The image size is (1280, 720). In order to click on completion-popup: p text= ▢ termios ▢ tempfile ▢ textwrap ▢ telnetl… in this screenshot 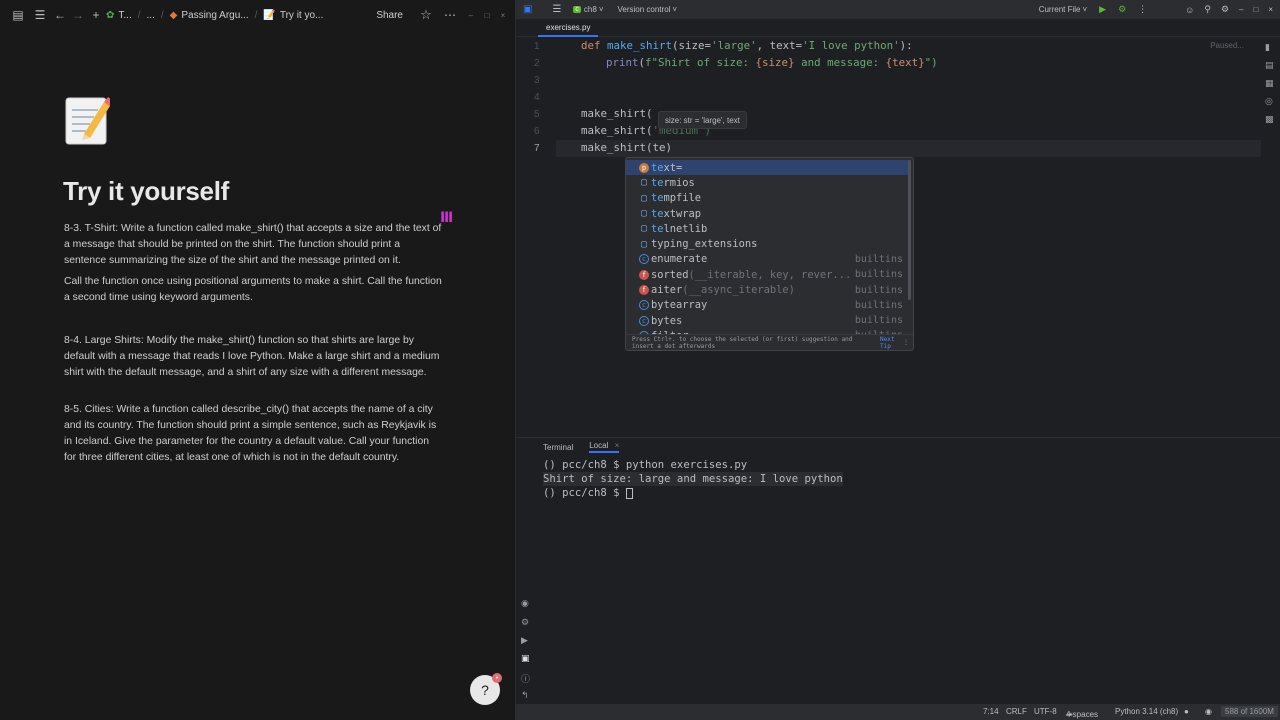, I will do `click(769, 254)`.